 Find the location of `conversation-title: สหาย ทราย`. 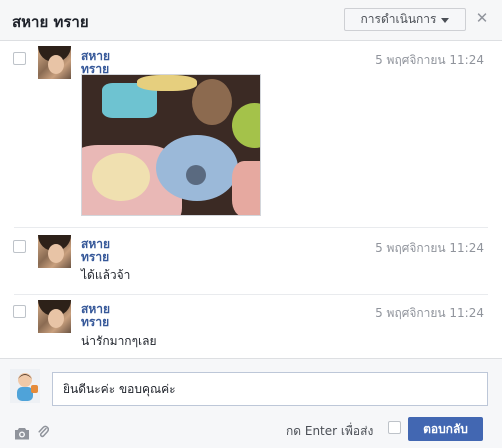

conversation-title: สหาย ทราย is located at coordinates (50, 22).